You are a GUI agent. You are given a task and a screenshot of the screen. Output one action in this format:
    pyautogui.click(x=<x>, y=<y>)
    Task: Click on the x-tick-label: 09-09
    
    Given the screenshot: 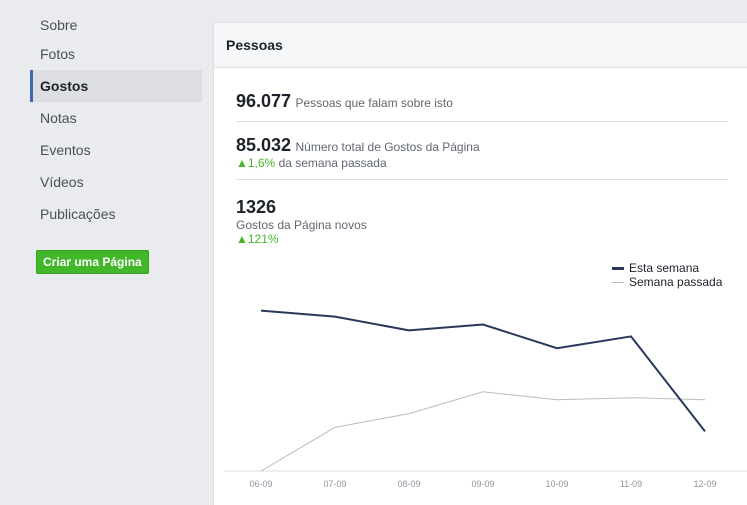 What is the action you would take?
    pyautogui.click(x=482, y=484)
    